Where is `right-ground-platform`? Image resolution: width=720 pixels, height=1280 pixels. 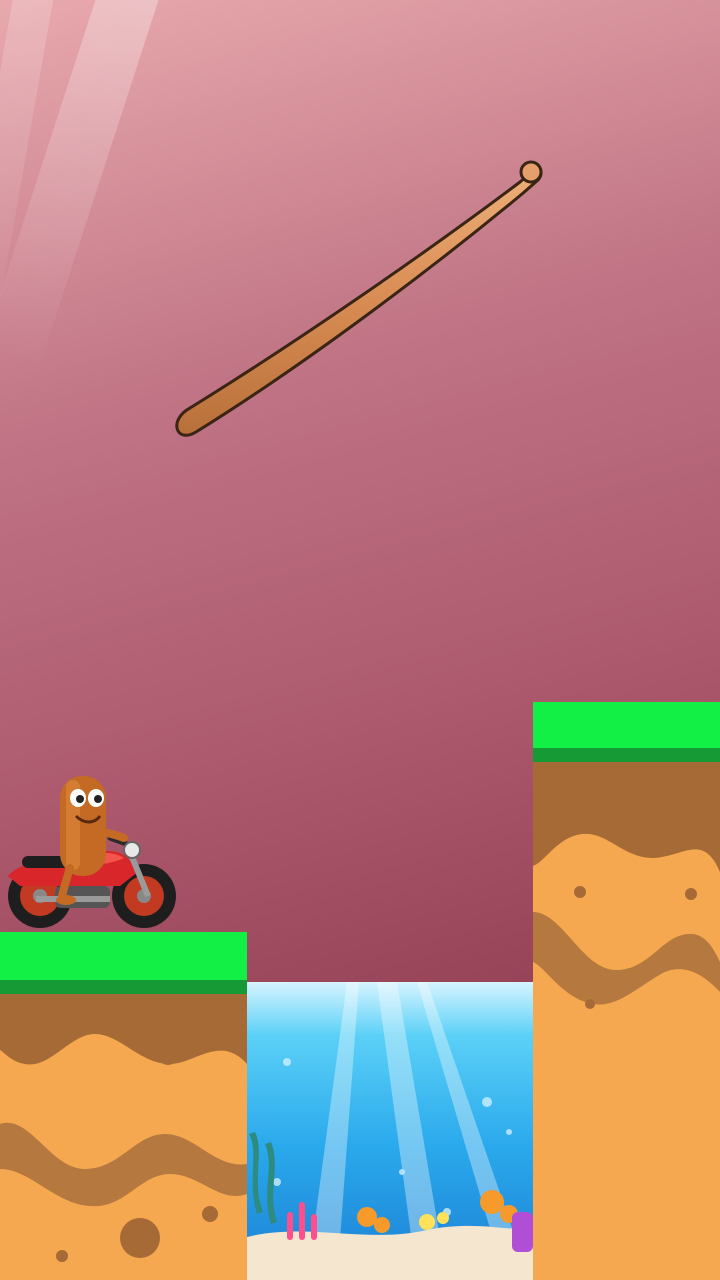
right-ground-platform is located at coordinates (626, 991).